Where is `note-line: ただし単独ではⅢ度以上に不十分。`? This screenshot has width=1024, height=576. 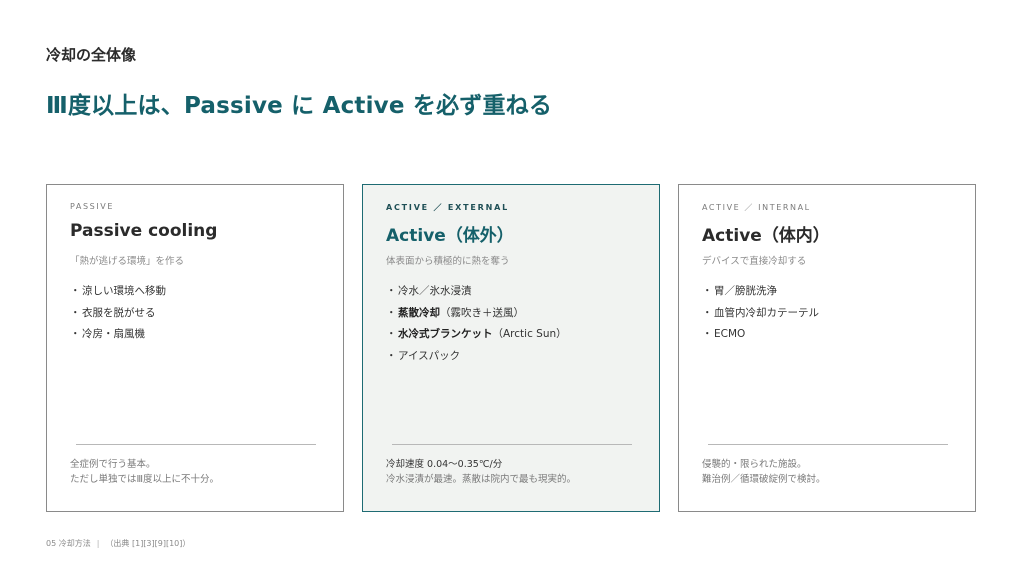 note-line: ただし単独ではⅢ度以上に不十分。 is located at coordinates (145, 479).